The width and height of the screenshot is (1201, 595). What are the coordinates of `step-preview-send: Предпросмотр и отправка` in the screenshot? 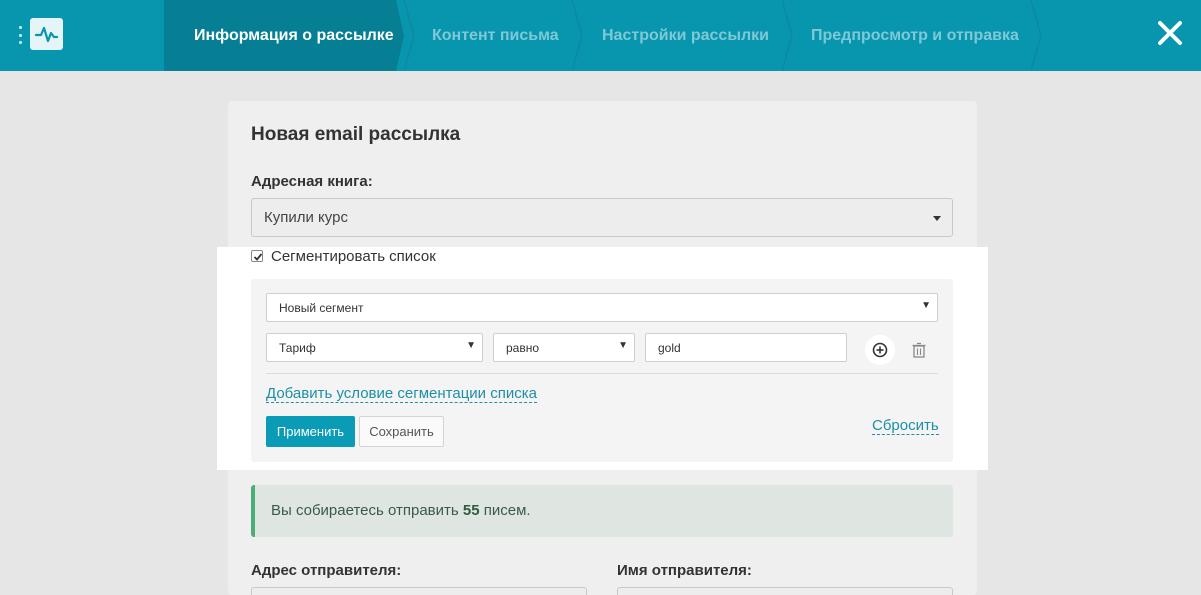 It's located at (915, 35).